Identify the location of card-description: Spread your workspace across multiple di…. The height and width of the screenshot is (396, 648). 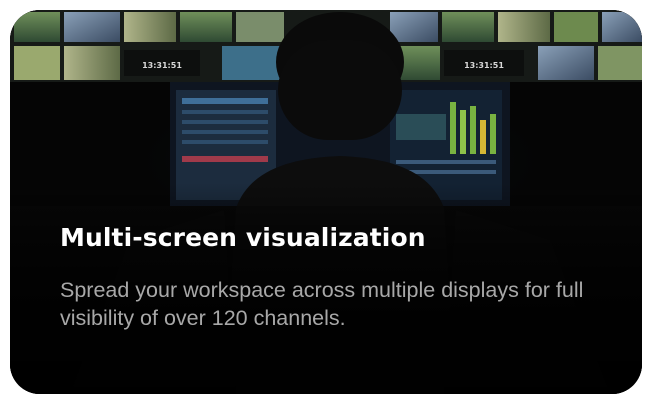
(322, 304).